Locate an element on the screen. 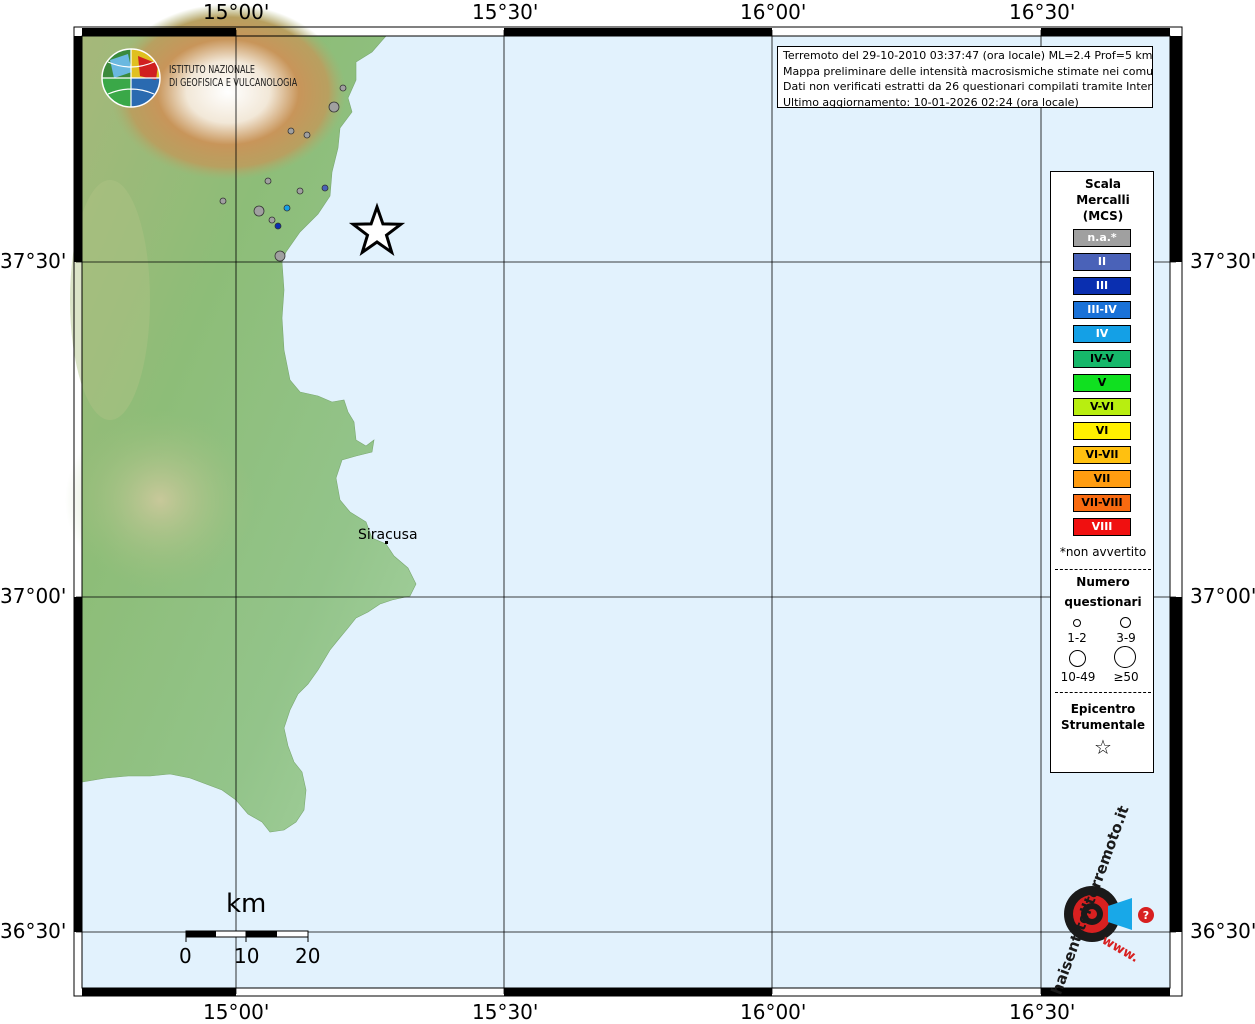 Image resolution: width=1255 pixels, height=1024 pixels. scale-tick-20: 20 is located at coordinates (308, 956).